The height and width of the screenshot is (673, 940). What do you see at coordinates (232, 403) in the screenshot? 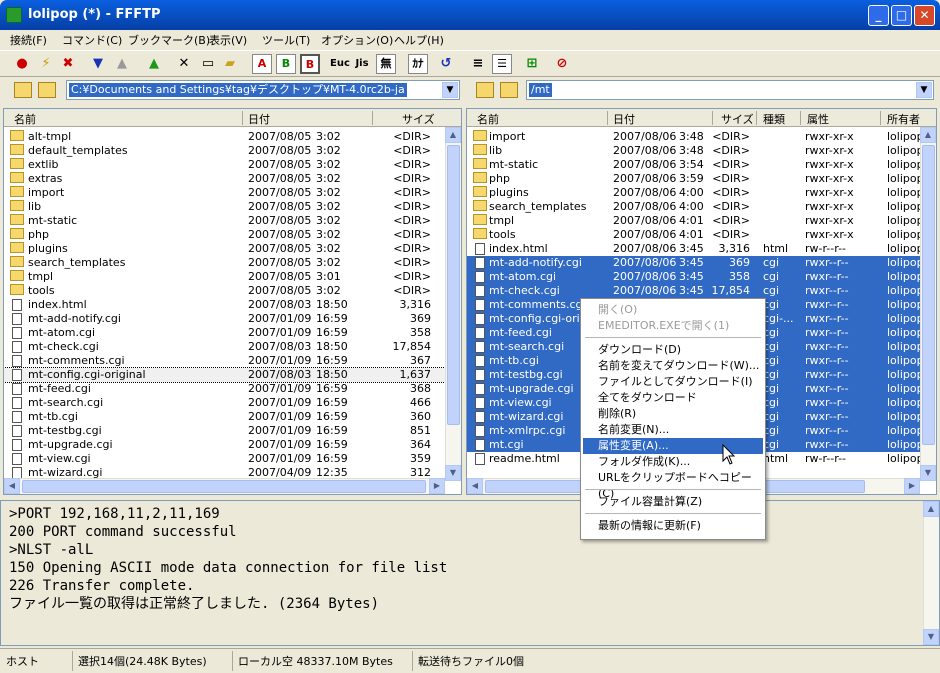
I see `list-item: mt-search.cgi 2007/01/09 16:59 466` at bounding box center [232, 403].